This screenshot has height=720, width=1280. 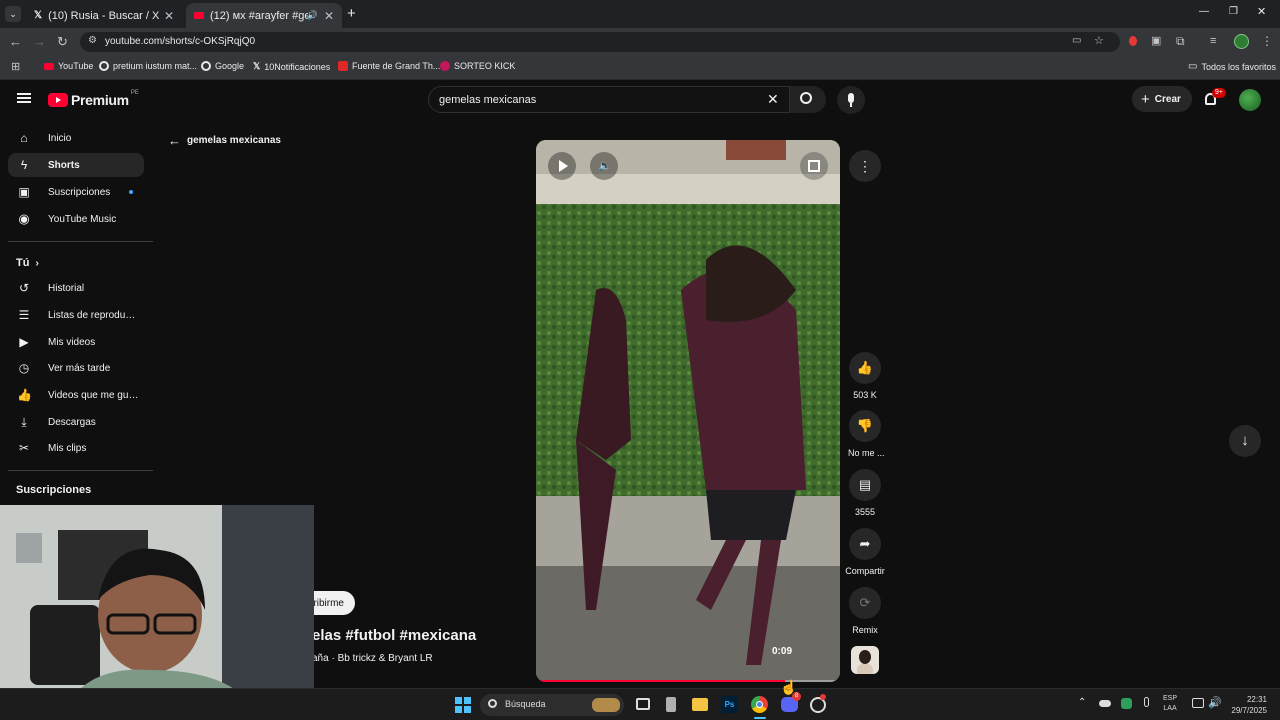 I want to click on comment-icon: ▤, so click(x=865, y=485).